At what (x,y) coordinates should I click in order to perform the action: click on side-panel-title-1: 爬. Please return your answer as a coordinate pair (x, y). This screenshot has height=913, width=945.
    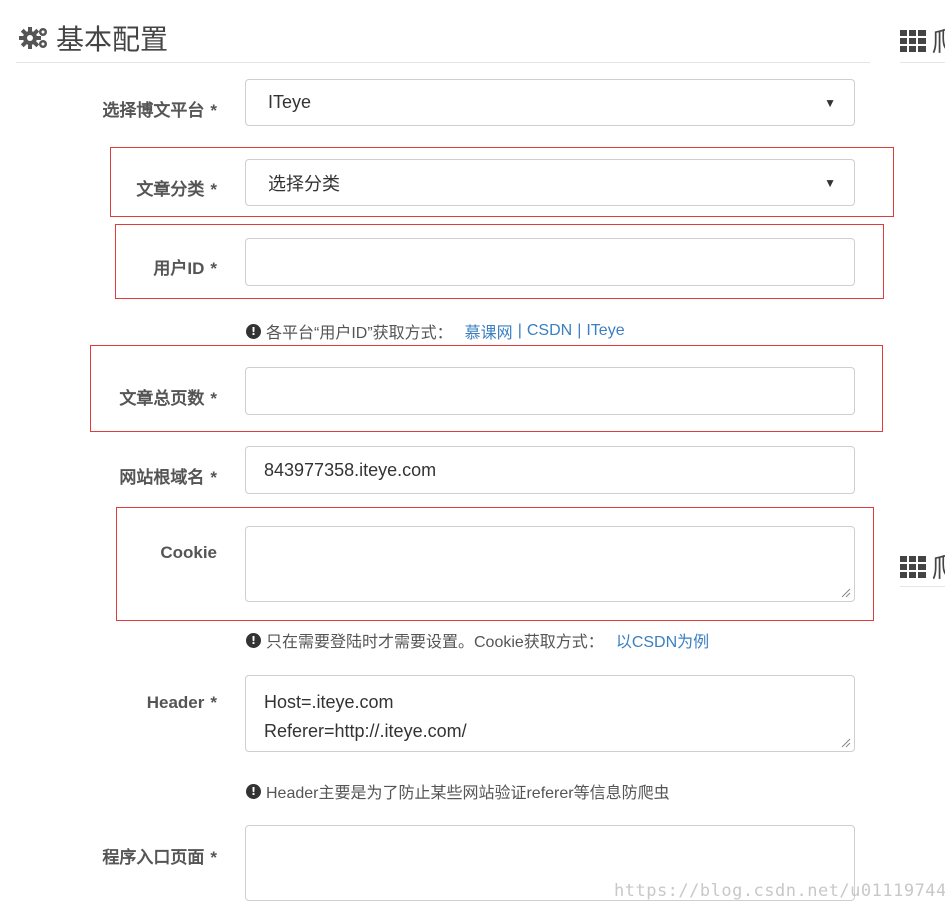
    Looking at the image, I should click on (938, 40).